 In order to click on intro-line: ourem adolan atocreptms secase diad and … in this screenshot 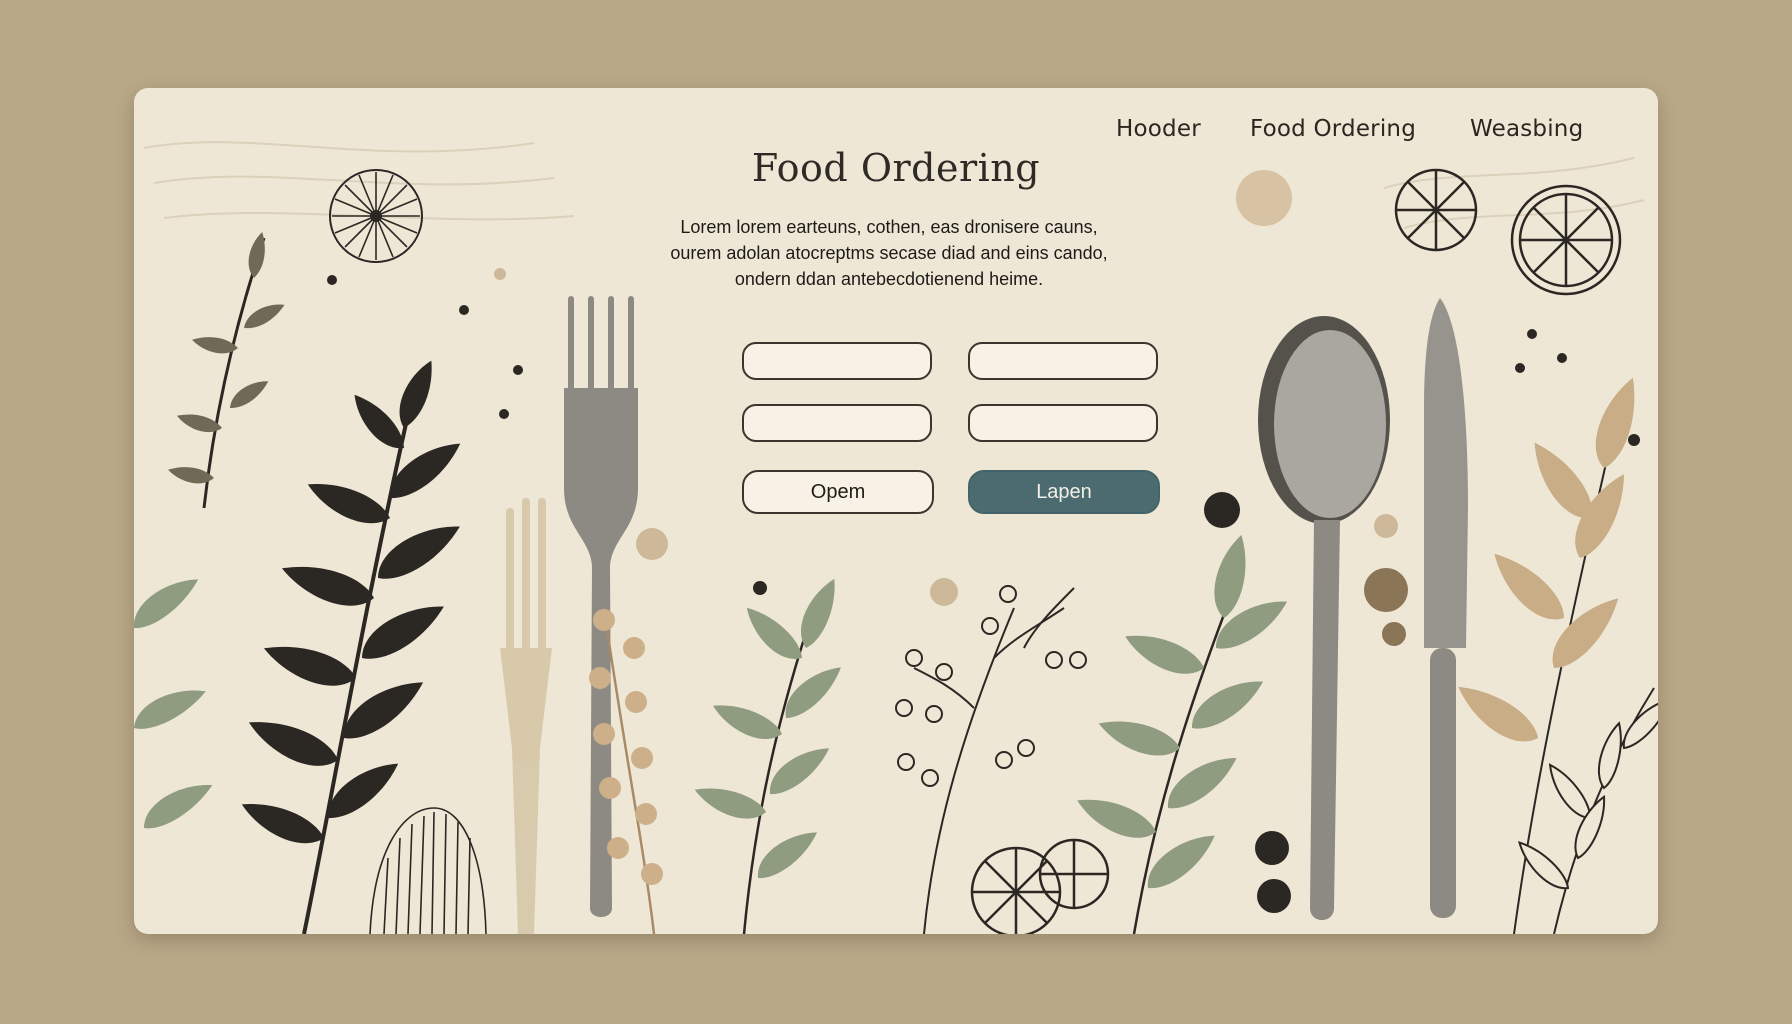, I will do `click(889, 253)`.